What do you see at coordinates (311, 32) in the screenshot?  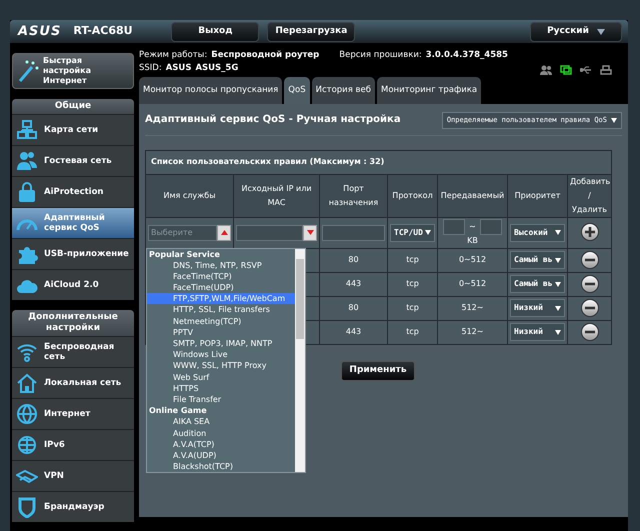 I see `header-button: Перезагрузка` at bounding box center [311, 32].